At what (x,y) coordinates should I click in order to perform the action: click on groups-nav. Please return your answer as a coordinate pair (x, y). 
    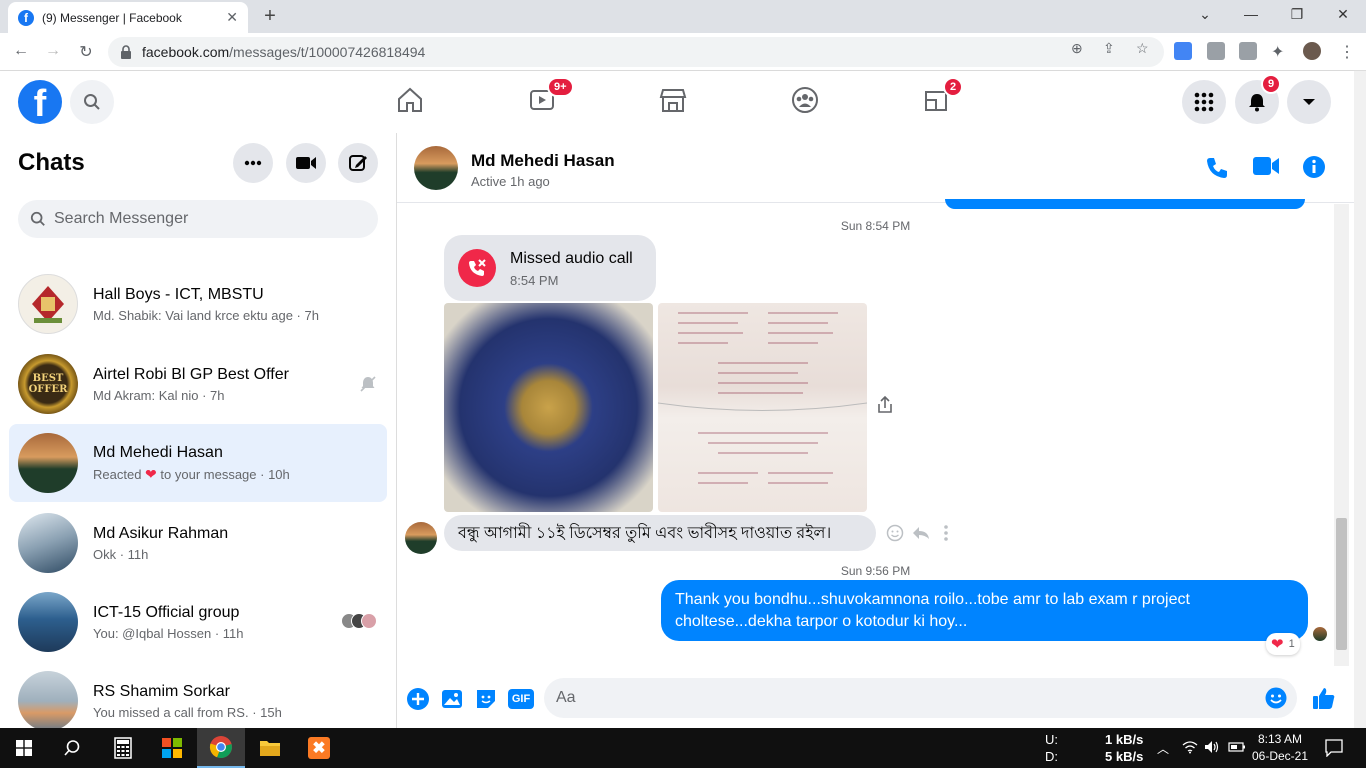
    Looking at the image, I should click on (807, 102).